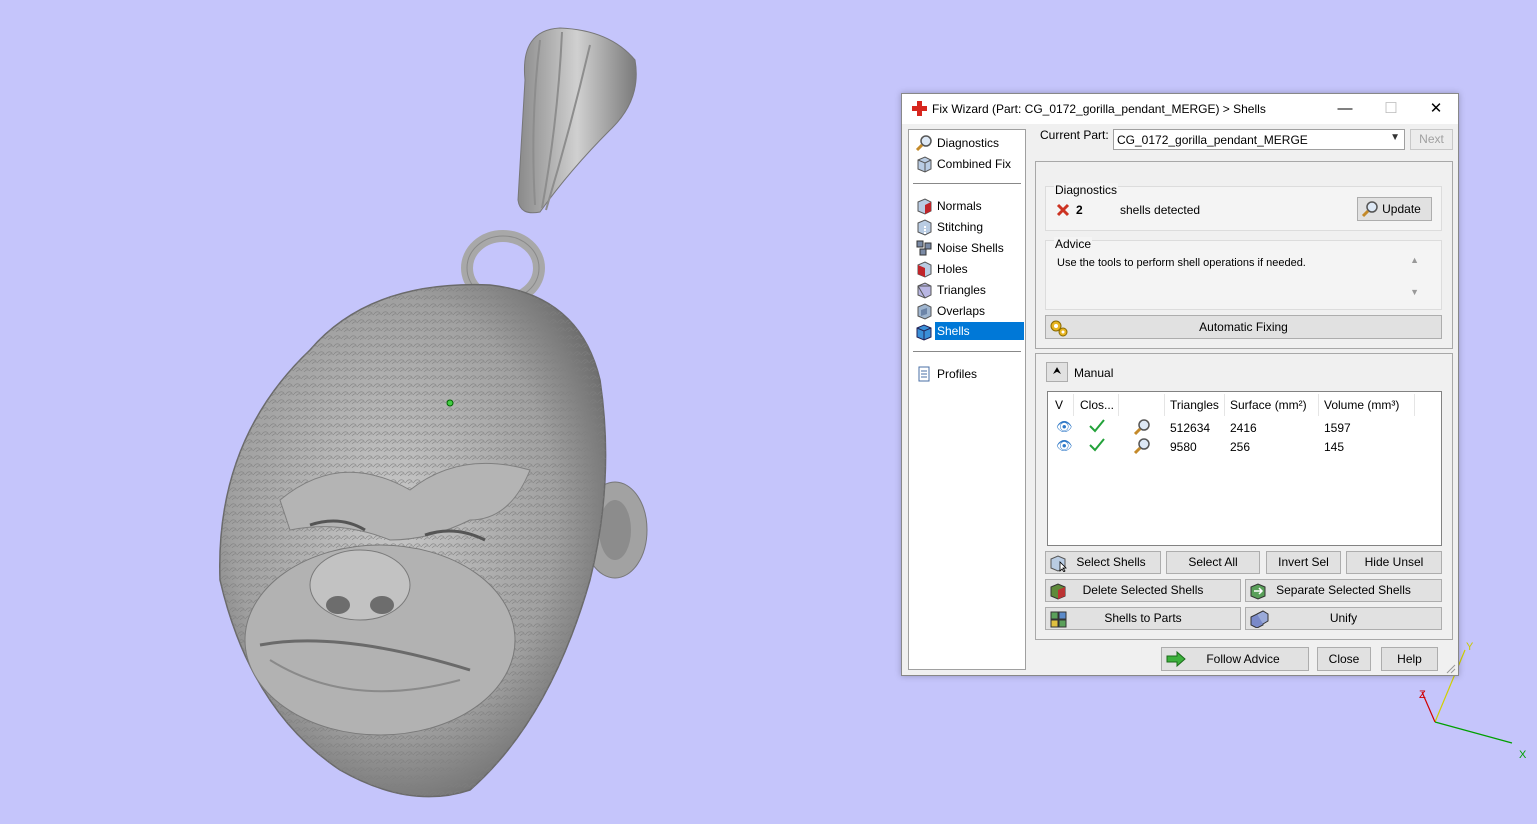  What do you see at coordinates (1103, 562) in the screenshot?
I see `select-shells-button: Select Shells` at bounding box center [1103, 562].